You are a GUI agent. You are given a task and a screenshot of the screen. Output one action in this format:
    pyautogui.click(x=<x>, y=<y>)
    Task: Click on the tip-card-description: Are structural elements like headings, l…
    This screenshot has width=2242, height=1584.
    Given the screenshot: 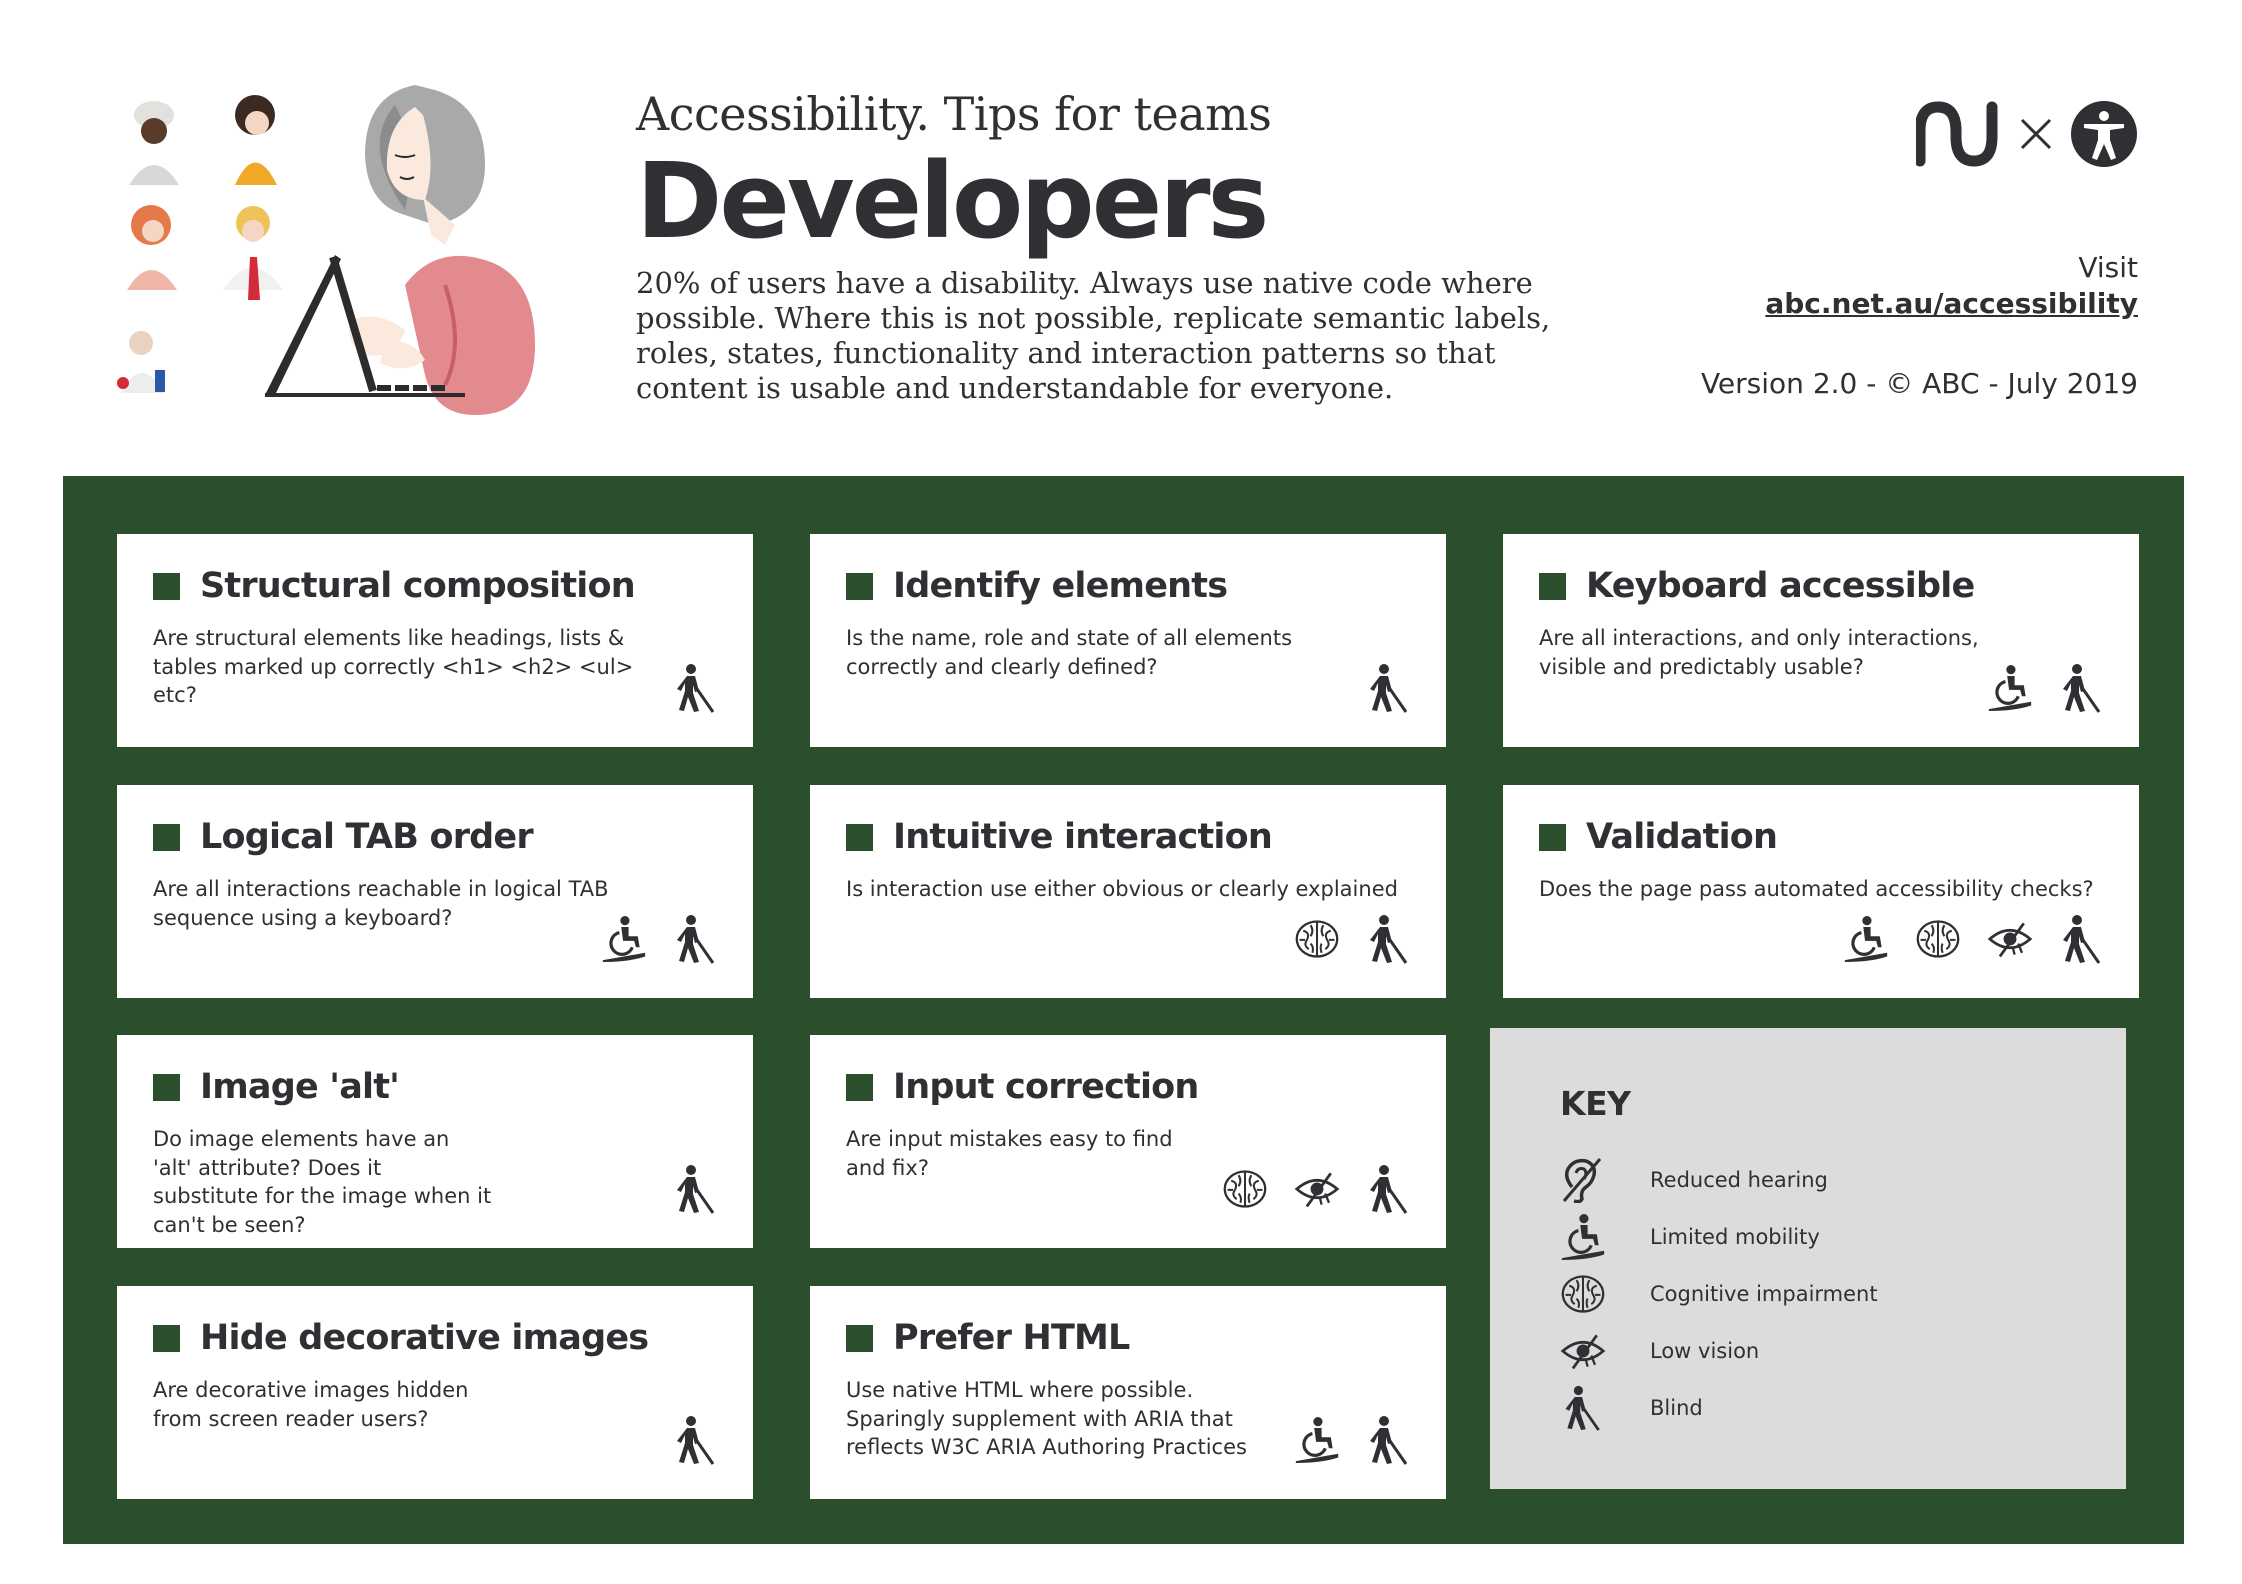 What is the action you would take?
    pyautogui.click(x=393, y=666)
    